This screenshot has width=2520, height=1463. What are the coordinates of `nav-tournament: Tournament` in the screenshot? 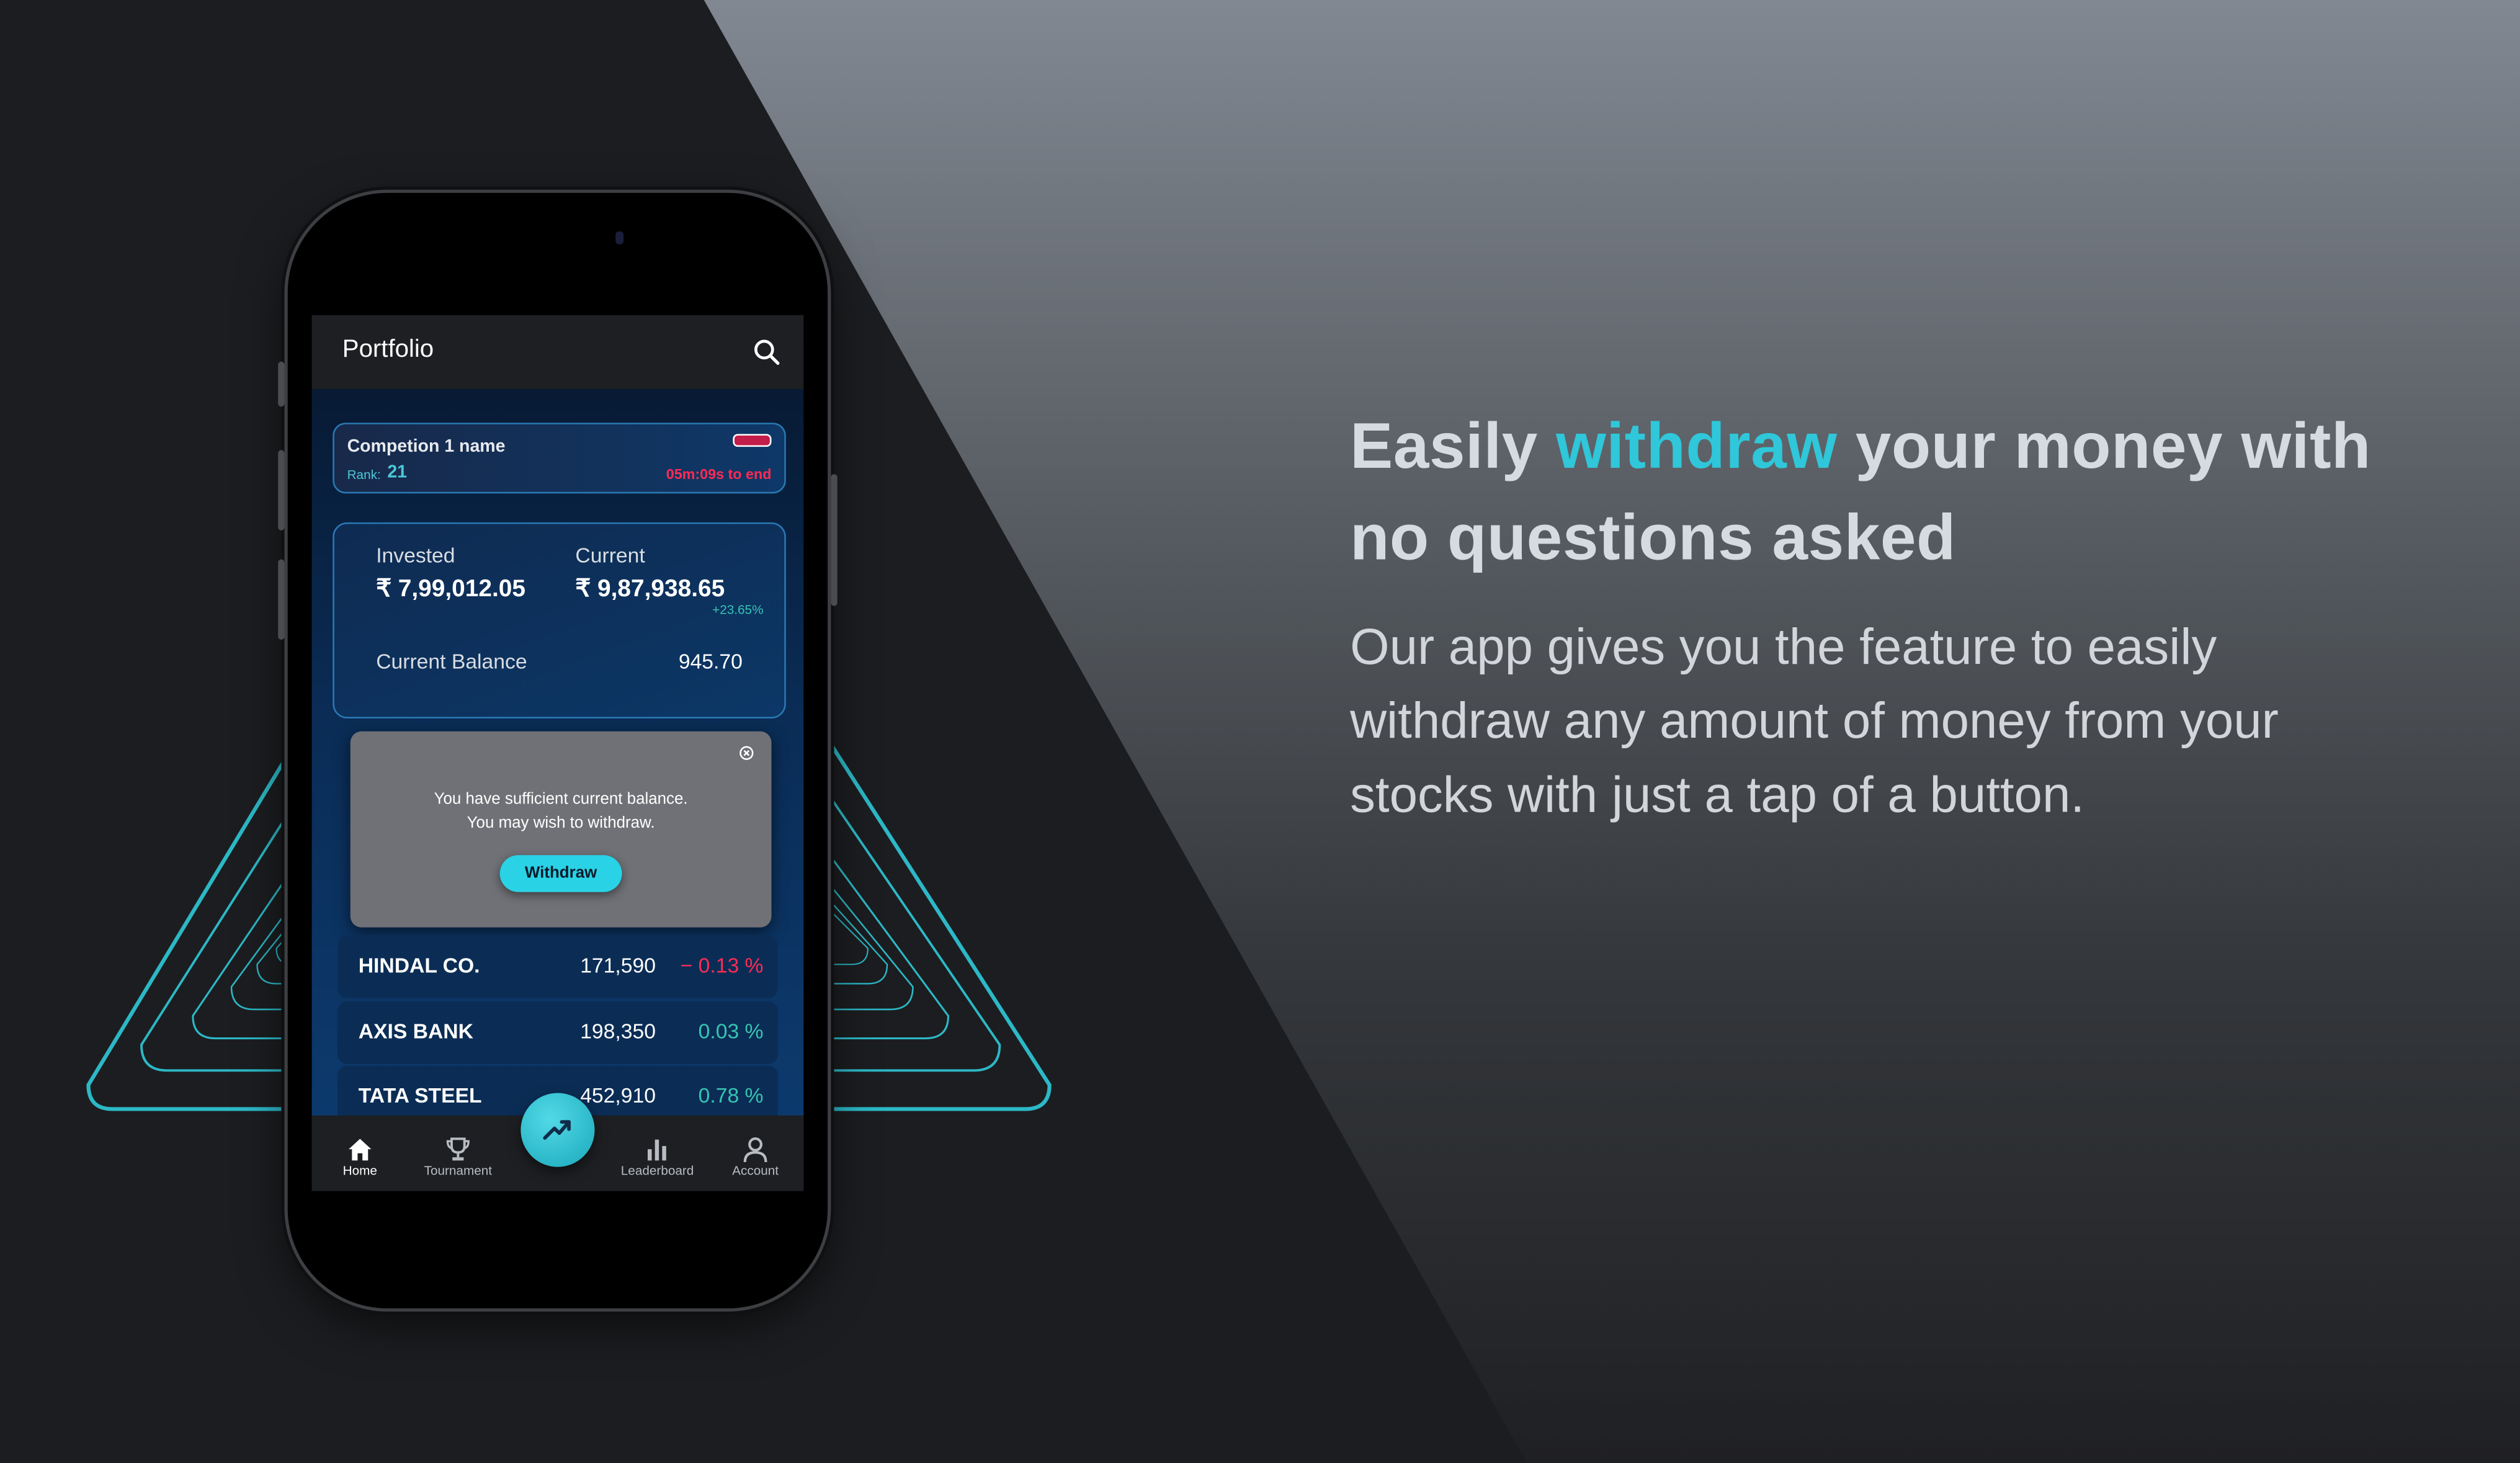 It's located at (457, 1156).